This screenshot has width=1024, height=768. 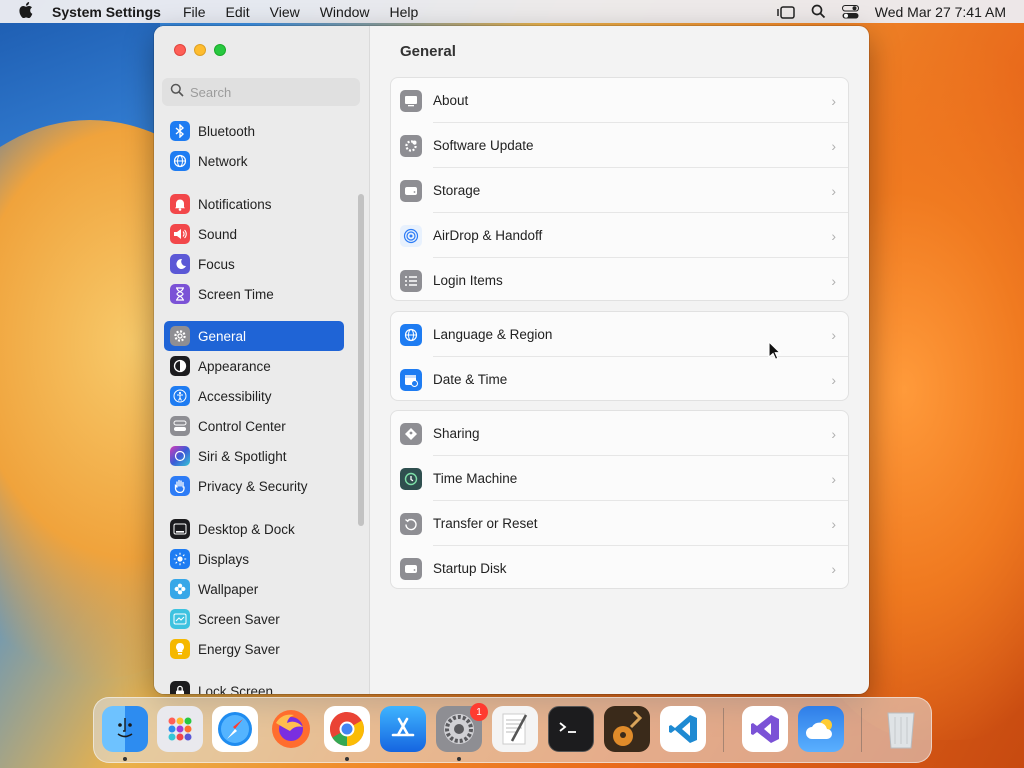 I want to click on menu-help: Help, so click(x=404, y=12).